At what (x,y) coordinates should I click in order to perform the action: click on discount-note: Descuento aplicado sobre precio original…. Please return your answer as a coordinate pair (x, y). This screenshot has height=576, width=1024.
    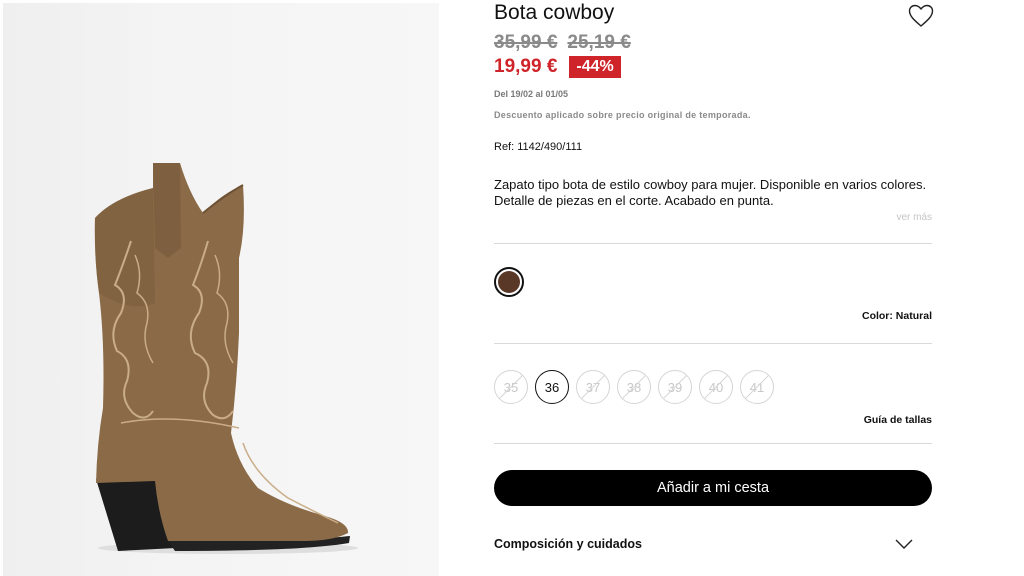
    Looking at the image, I should click on (622, 115).